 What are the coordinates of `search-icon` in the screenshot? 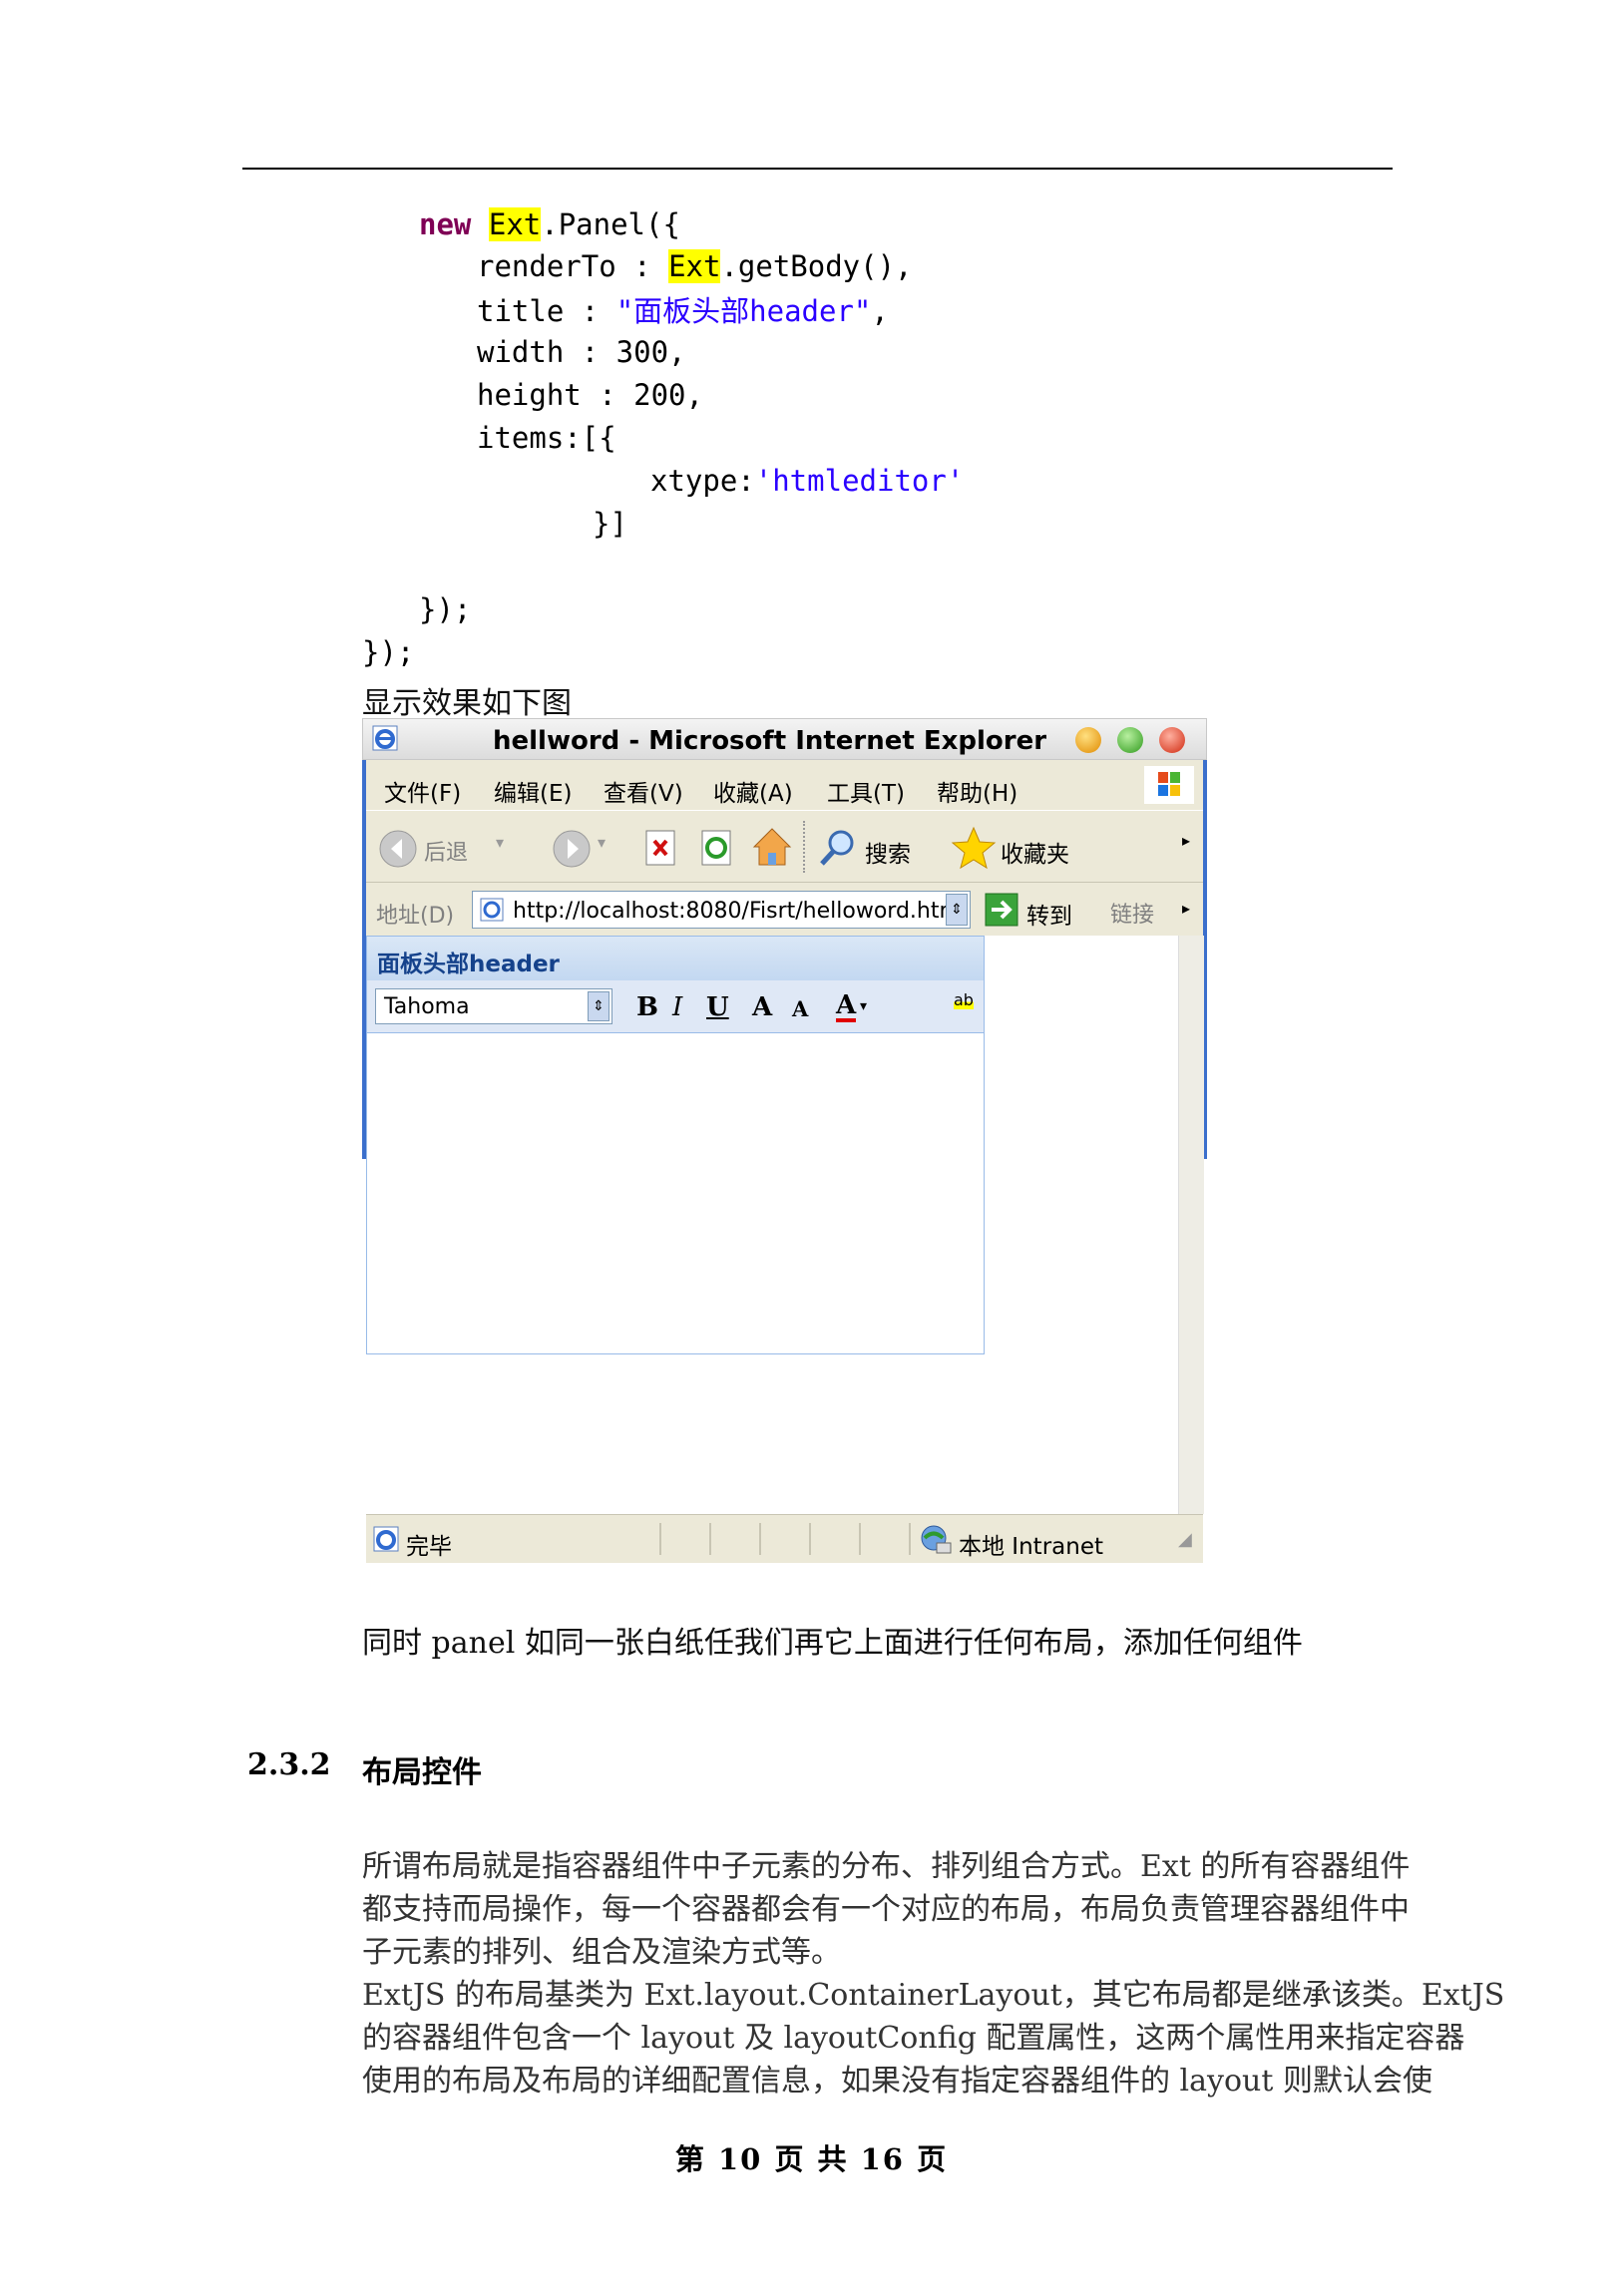 It's located at (838, 848).